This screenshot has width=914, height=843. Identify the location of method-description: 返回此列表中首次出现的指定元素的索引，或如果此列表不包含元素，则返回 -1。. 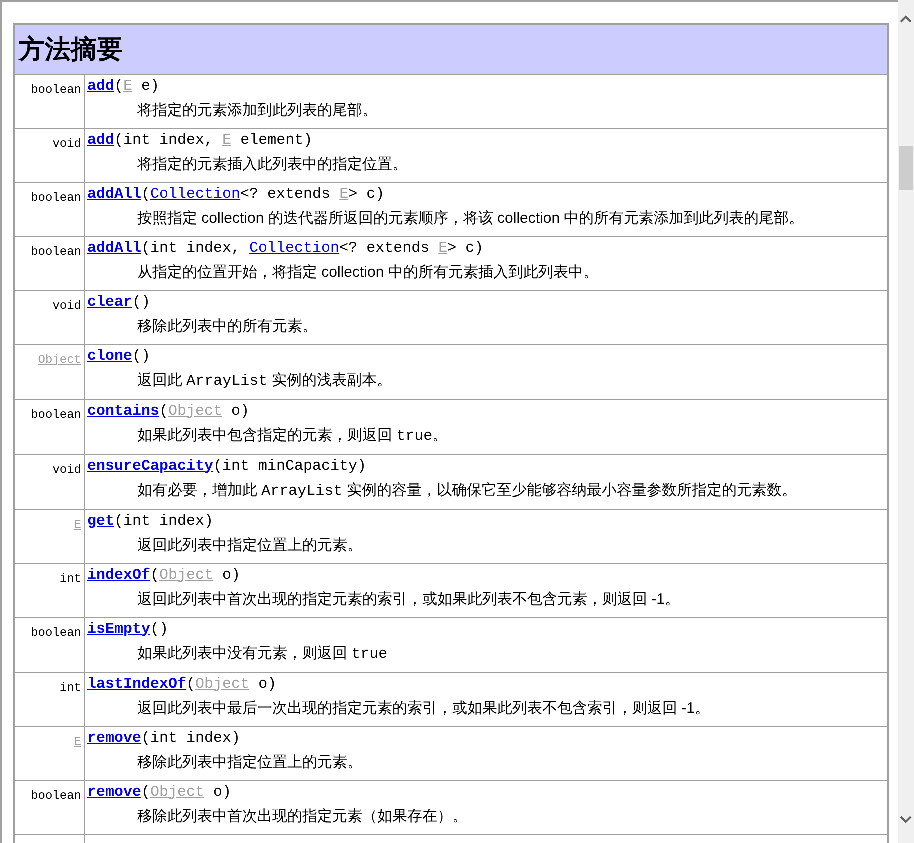
(409, 600).